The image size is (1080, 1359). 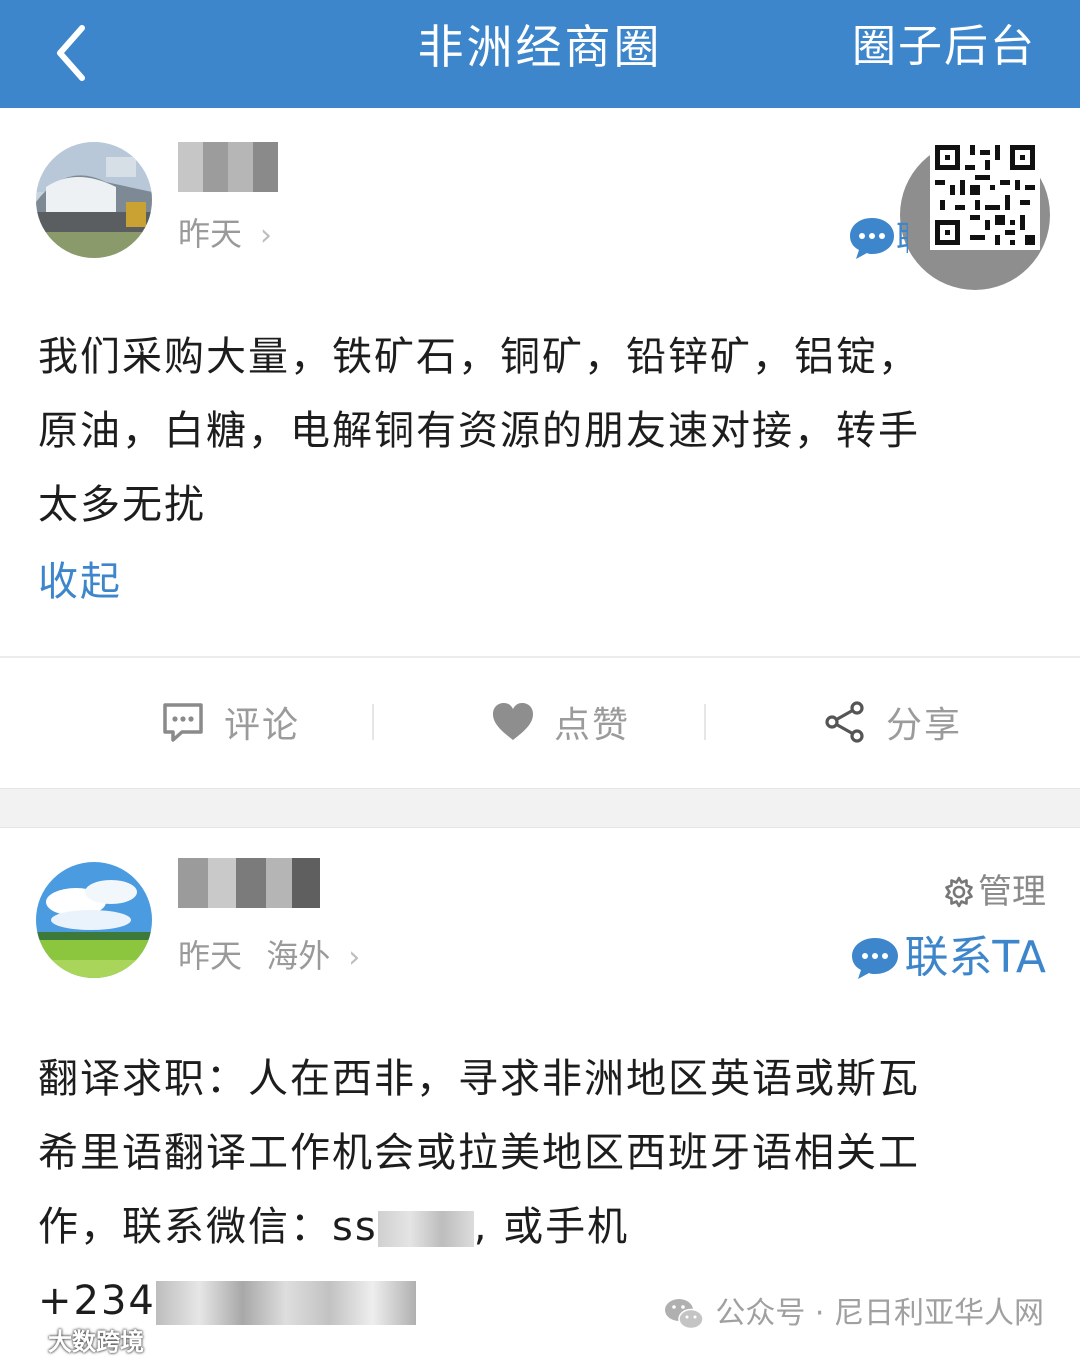 What do you see at coordinates (122, 505) in the screenshot?
I see `content-line: 太多无扰` at bounding box center [122, 505].